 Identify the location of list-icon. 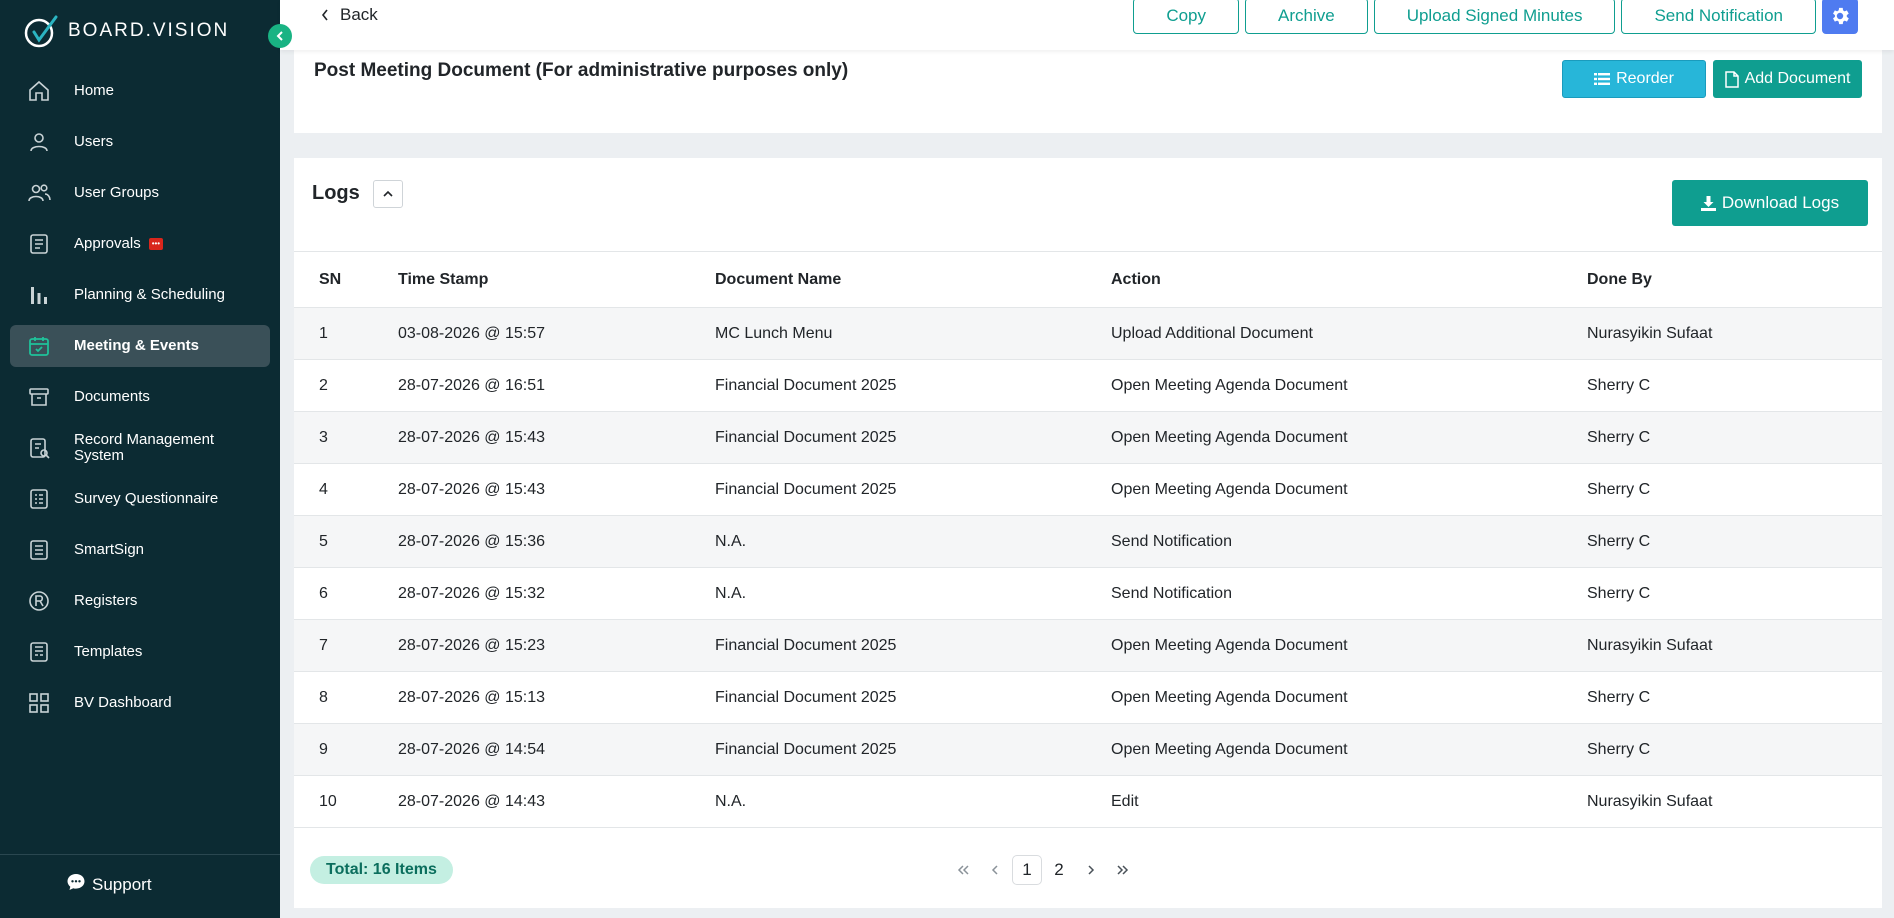
(1602, 79).